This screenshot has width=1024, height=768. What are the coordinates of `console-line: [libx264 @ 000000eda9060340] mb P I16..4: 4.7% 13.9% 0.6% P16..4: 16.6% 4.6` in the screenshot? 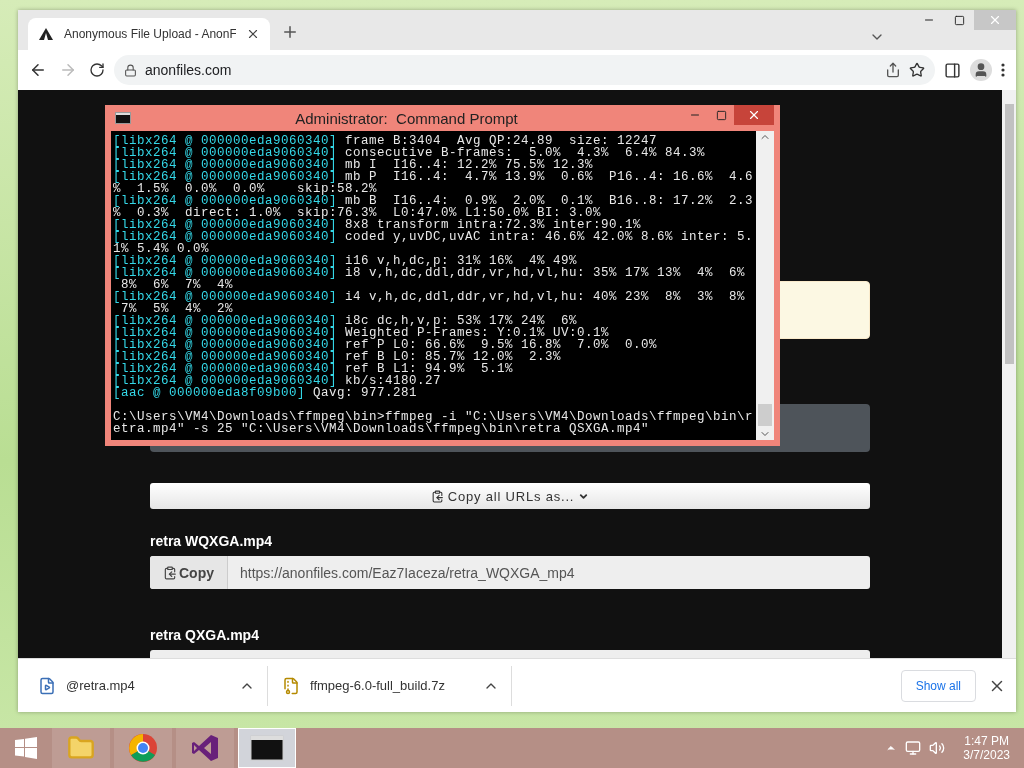 It's located at (433, 177).